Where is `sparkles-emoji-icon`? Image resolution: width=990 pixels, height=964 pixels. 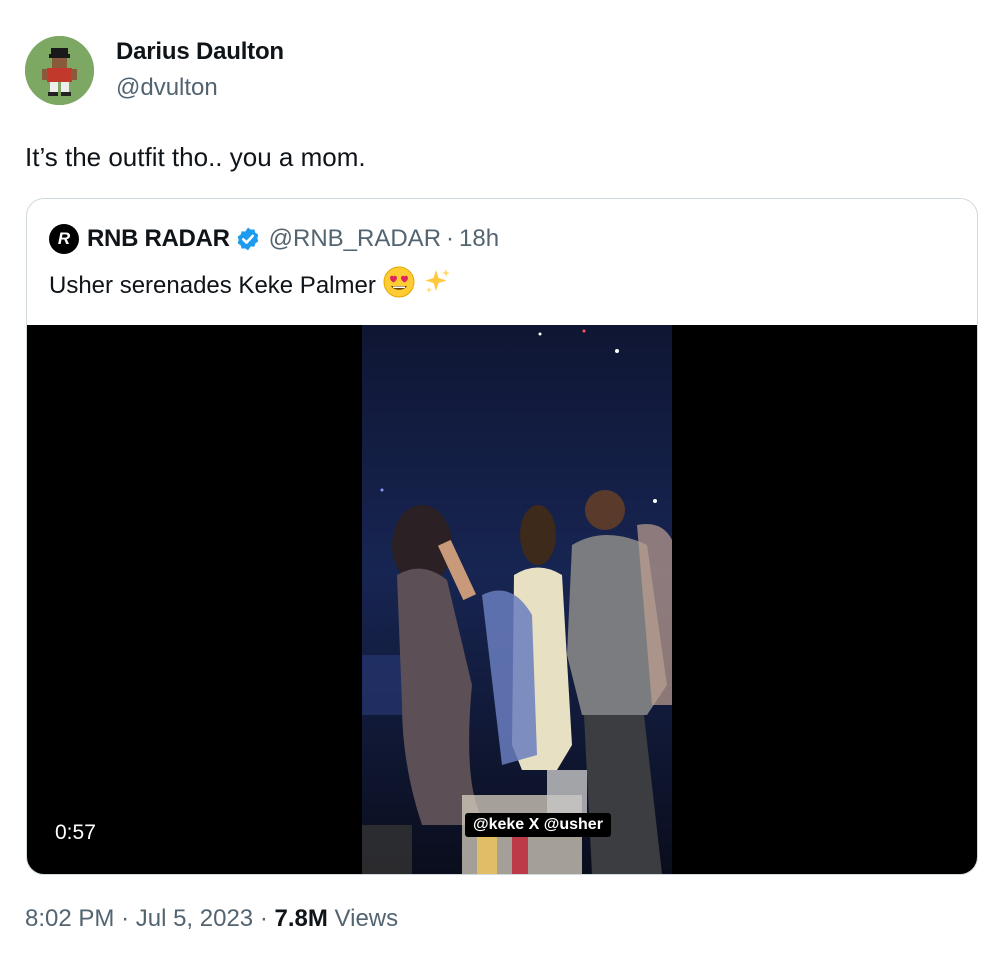
sparkles-emoji-icon is located at coordinates (437, 285).